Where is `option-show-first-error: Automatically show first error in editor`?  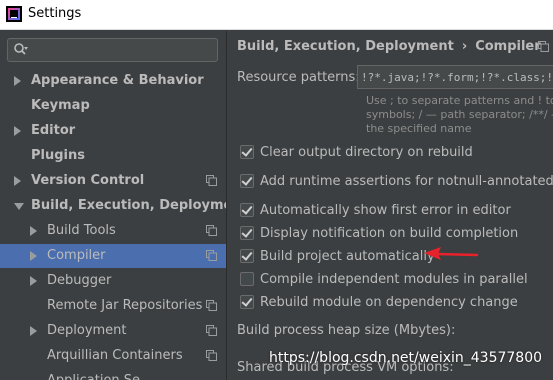 option-show-first-error: Automatically show first error in editor is located at coordinates (396, 211).